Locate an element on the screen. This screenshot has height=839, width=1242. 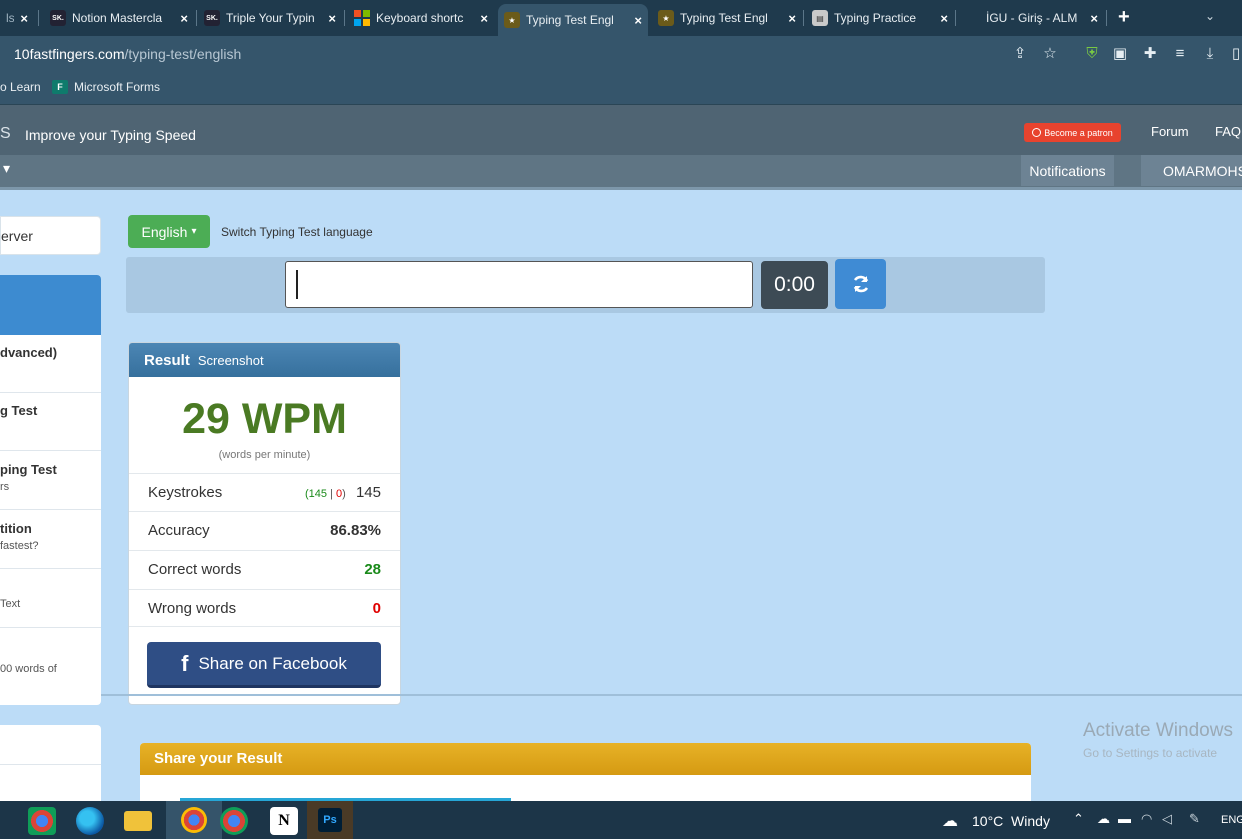
wpm-value: 29 WPM is located at coordinates (264, 419).